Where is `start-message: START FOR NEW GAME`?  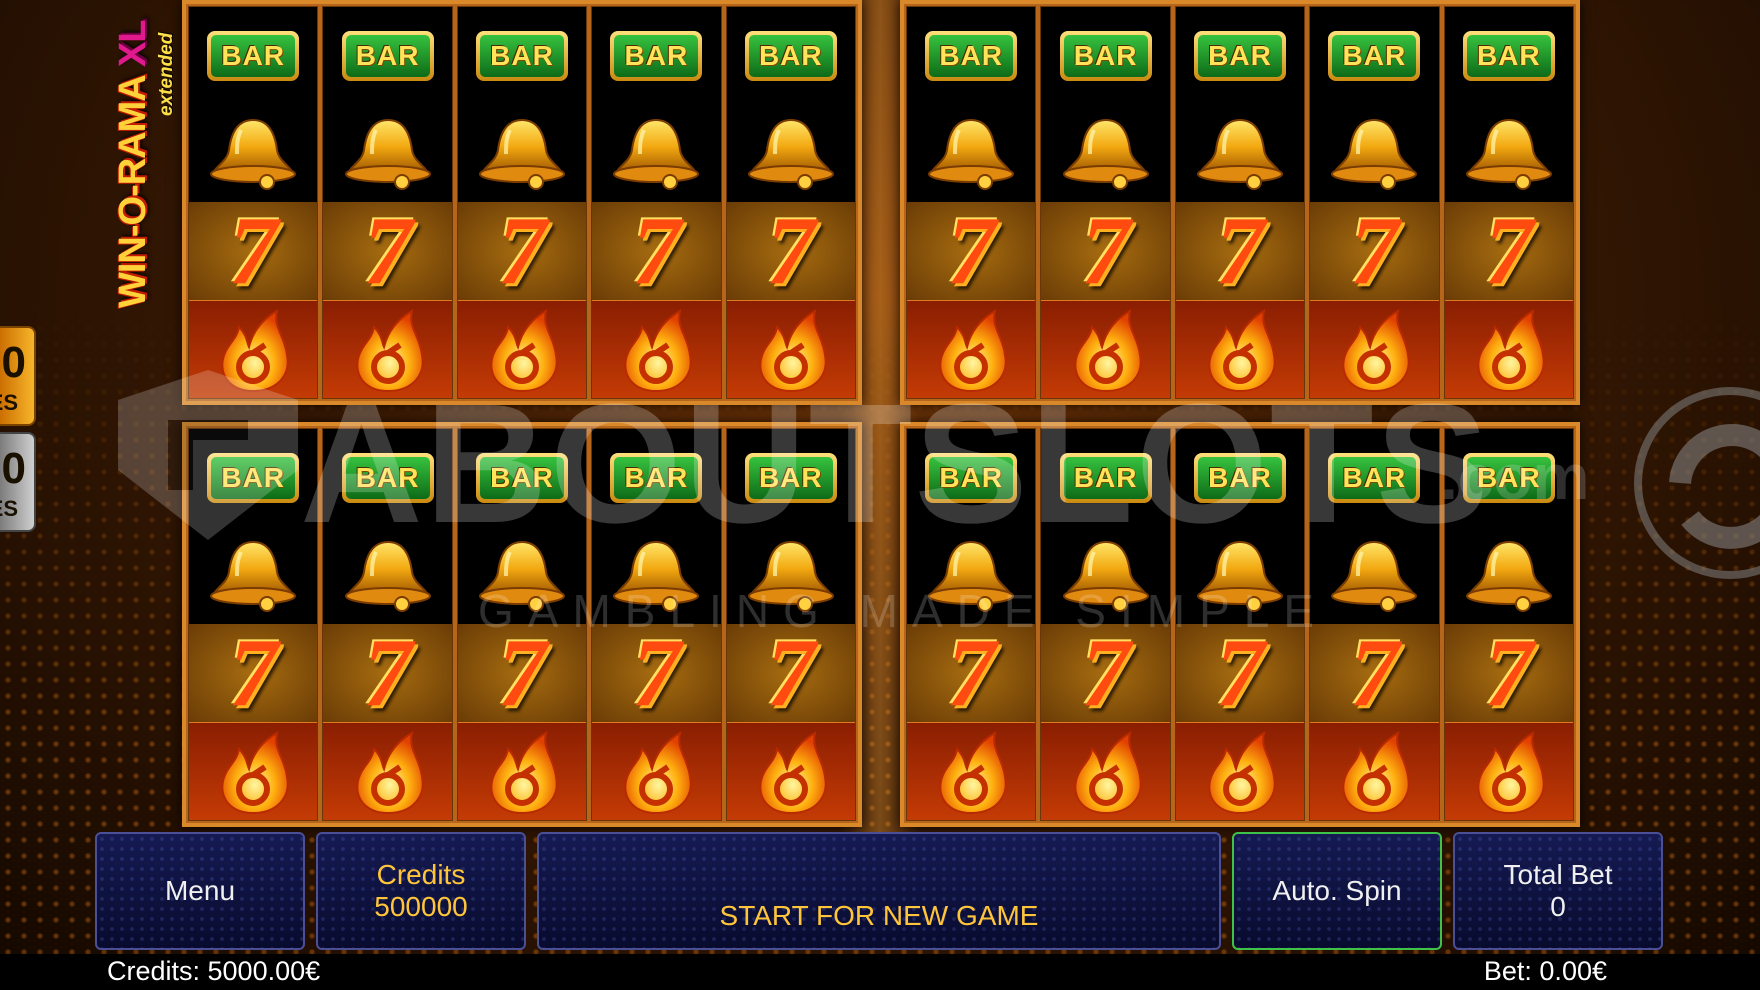 start-message: START FOR NEW GAME is located at coordinates (879, 915).